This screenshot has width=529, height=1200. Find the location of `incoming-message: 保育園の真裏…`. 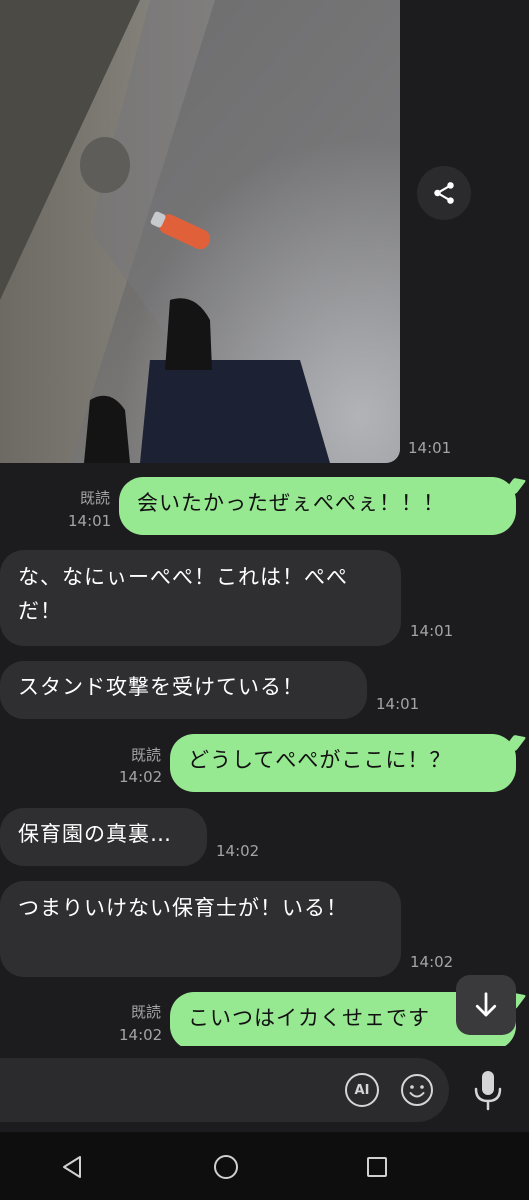

incoming-message: 保育園の真裏… is located at coordinates (103, 837).